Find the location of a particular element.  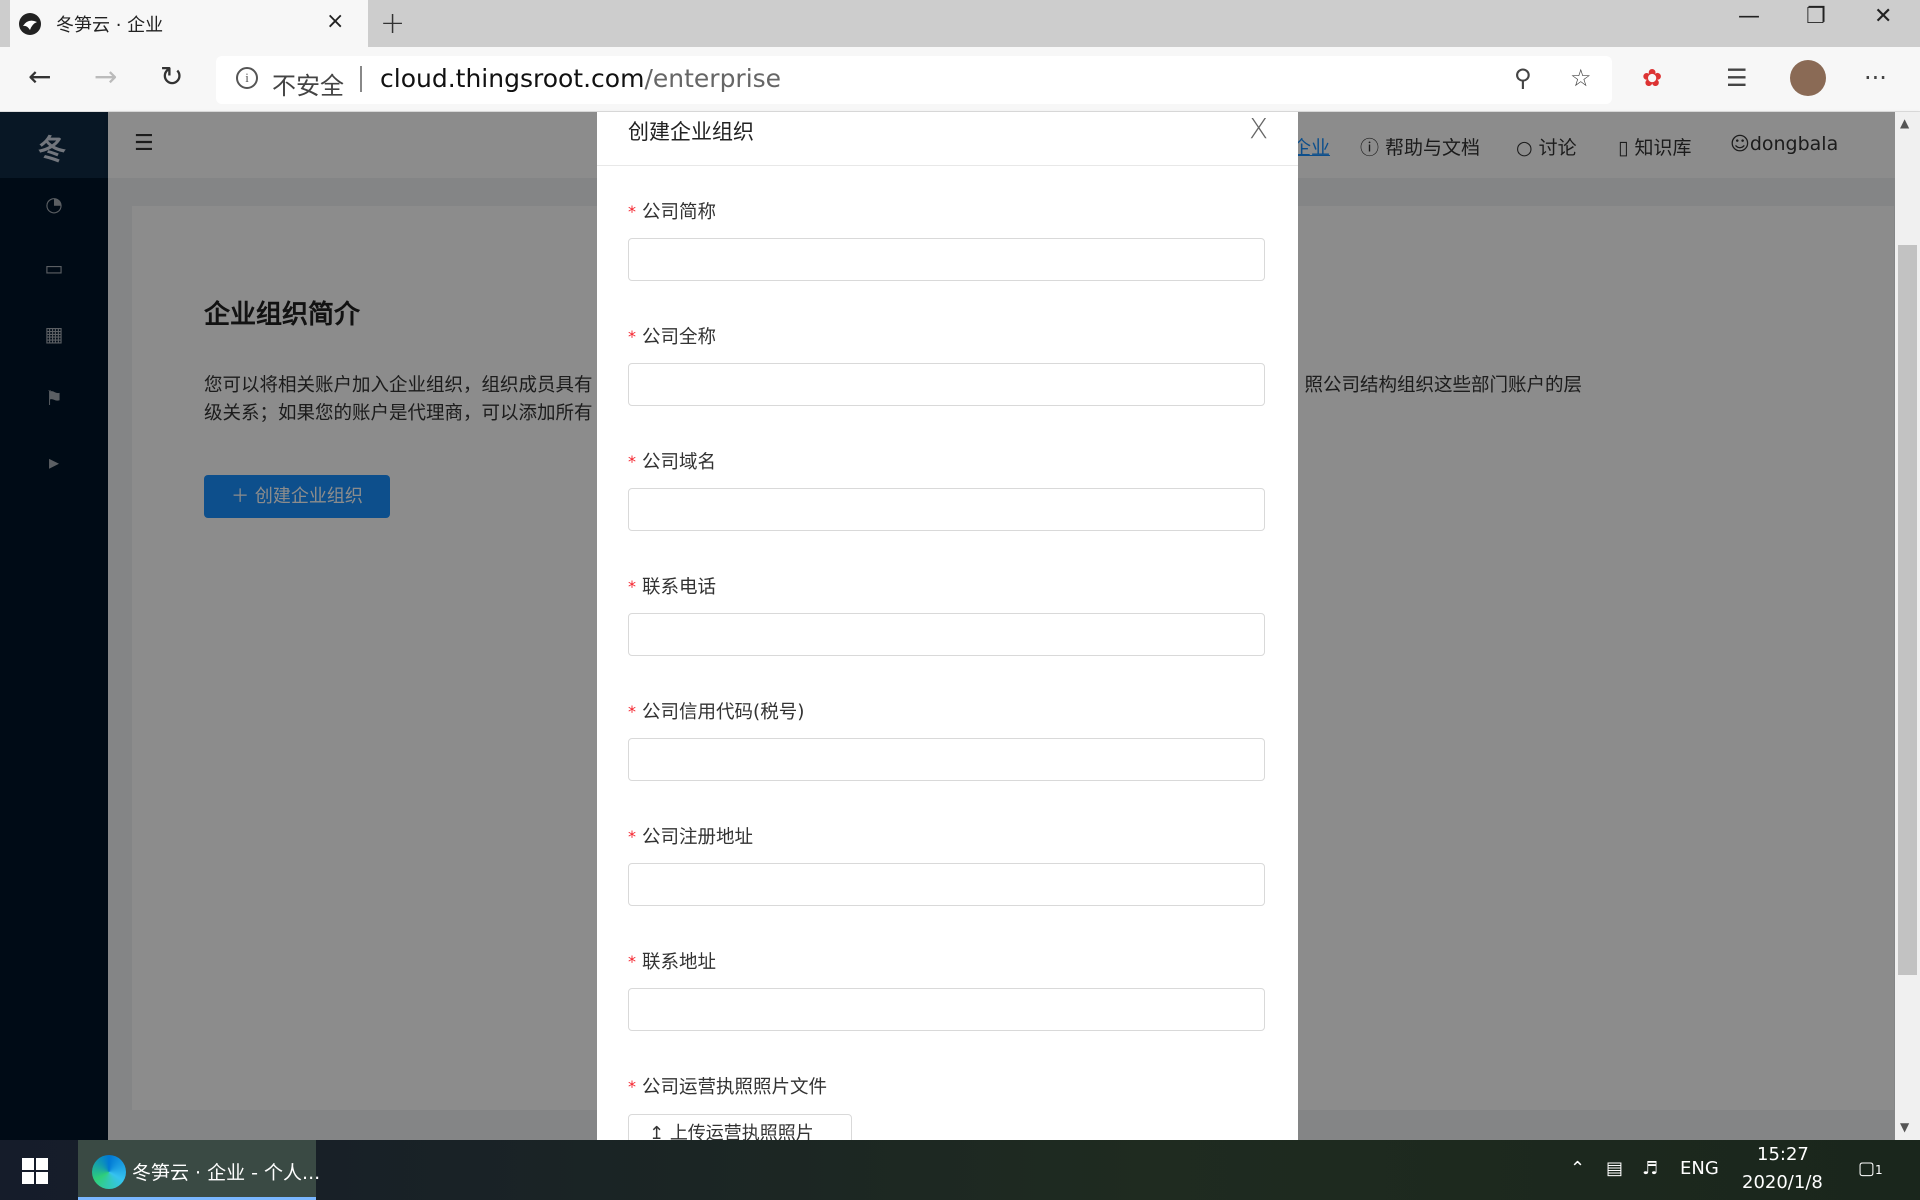

notification-count: 1 is located at coordinates (1879, 1170).